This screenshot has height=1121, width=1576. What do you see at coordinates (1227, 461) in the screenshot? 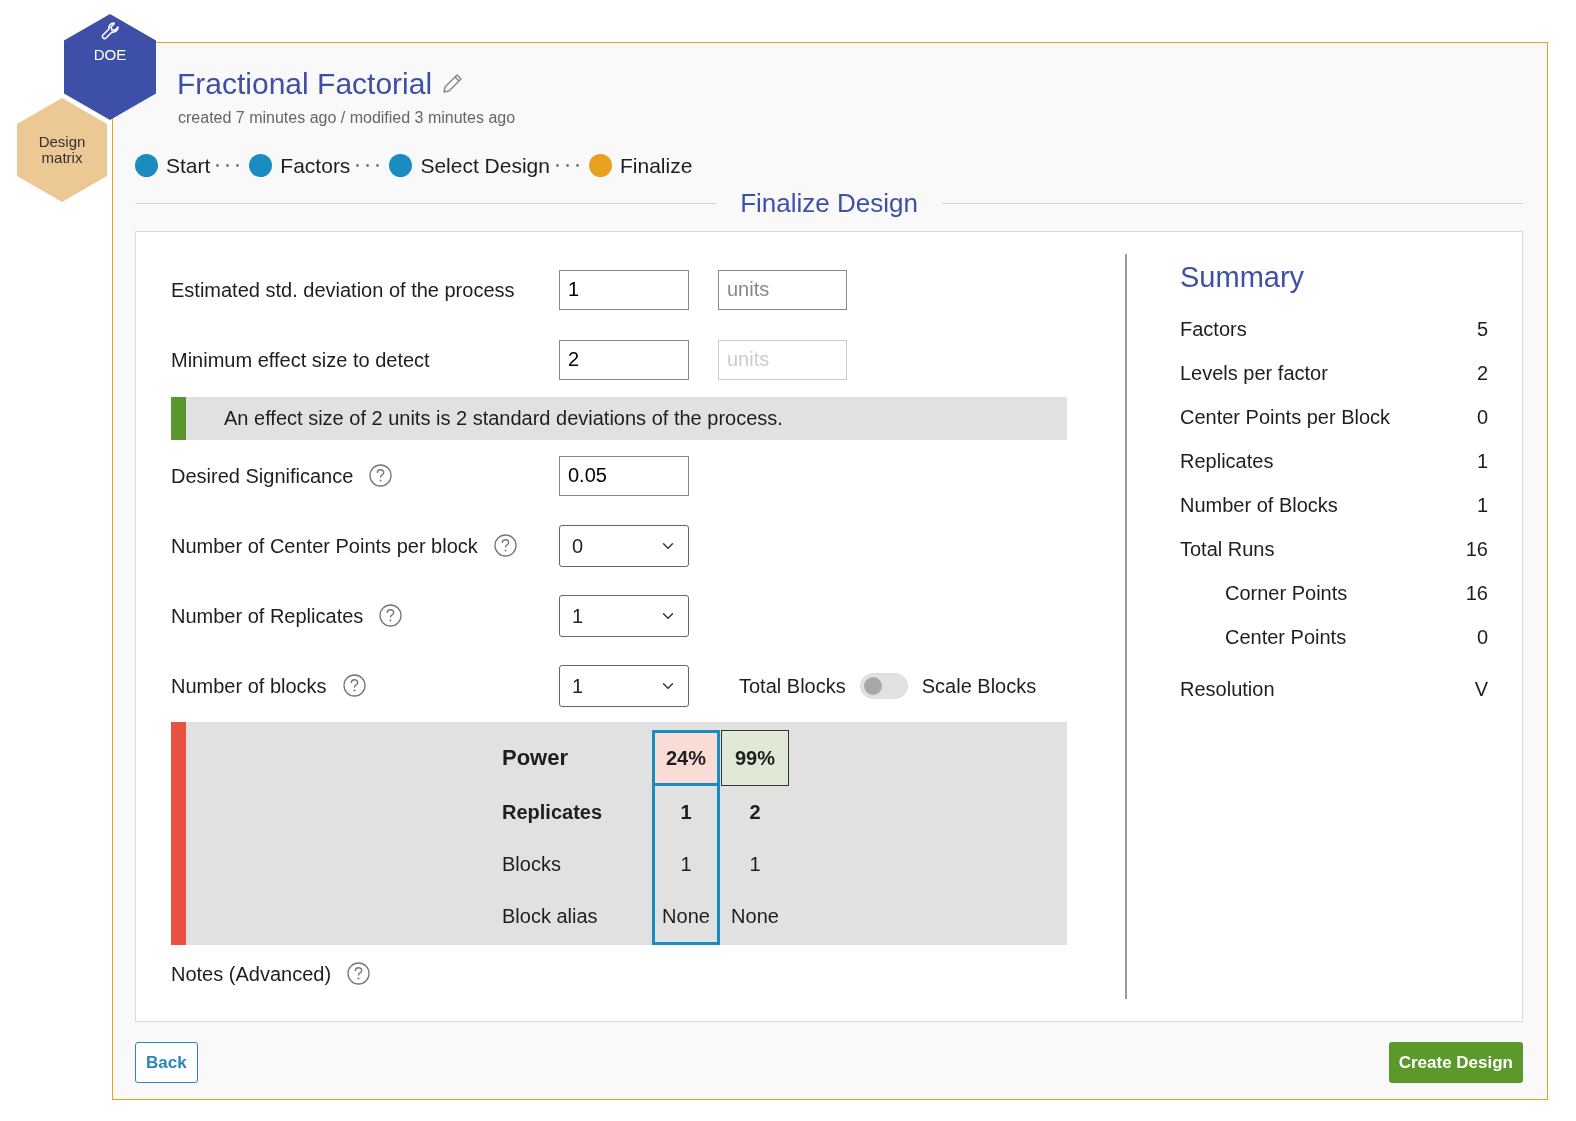
I see `summary-label: Replicates` at bounding box center [1227, 461].